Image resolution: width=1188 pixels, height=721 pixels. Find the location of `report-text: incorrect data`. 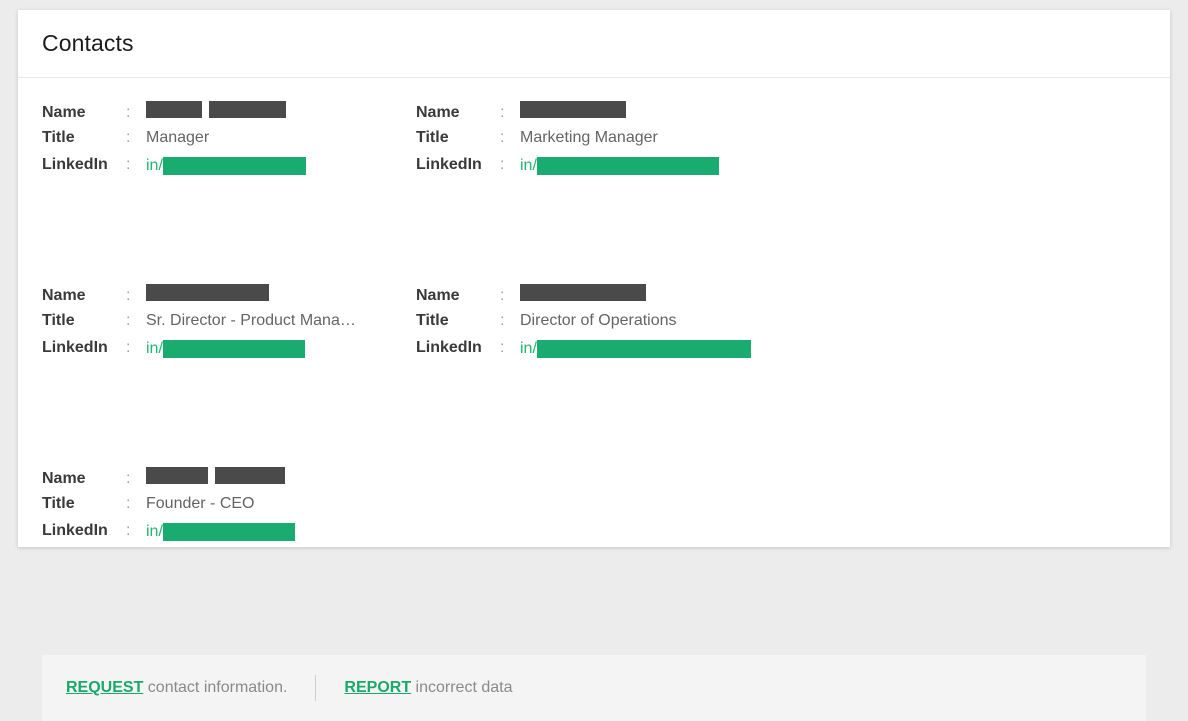

report-text: incorrect data is located at coordinates (462, 687).